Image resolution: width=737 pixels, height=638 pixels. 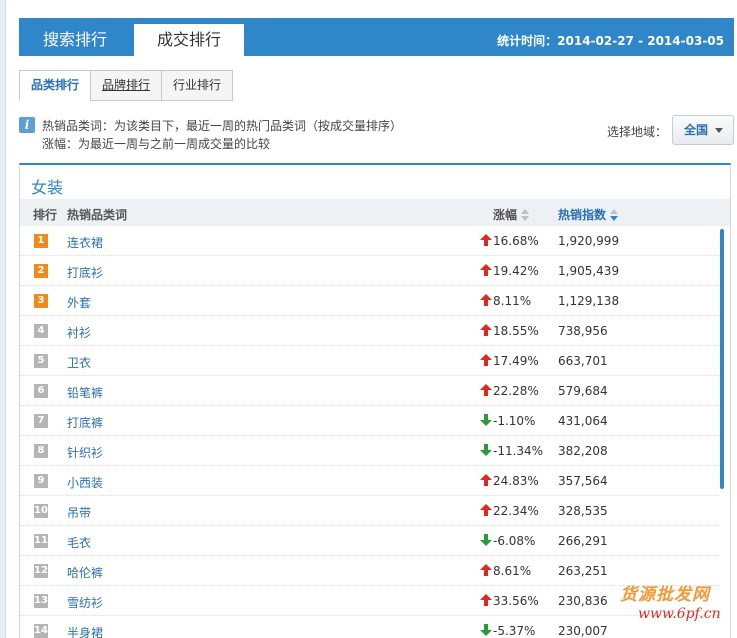 I want to click on change-value: -11.34%, so click(x=518, y=451).